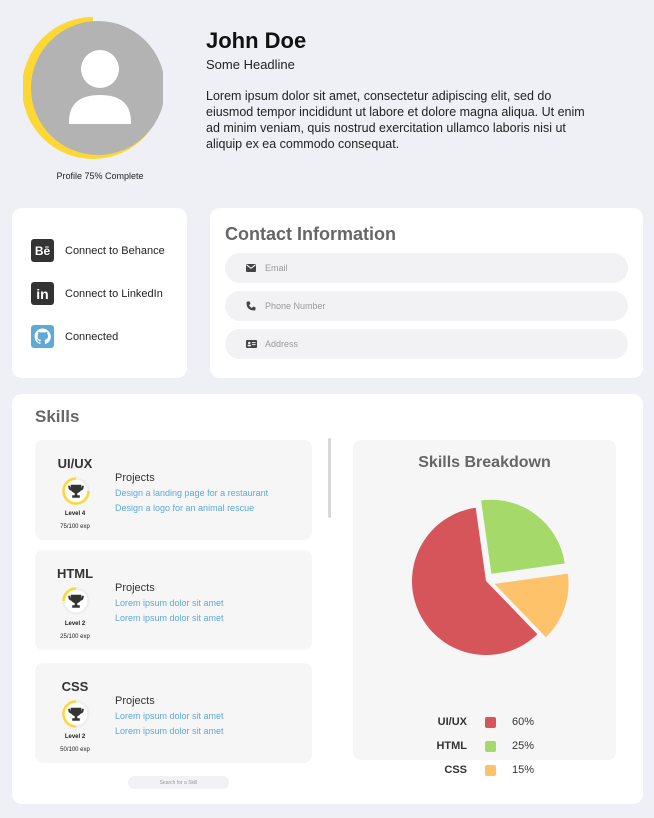 This screenshot has height=818, width=654. I want to click on profile-name: John Doe, so click(256, 40).